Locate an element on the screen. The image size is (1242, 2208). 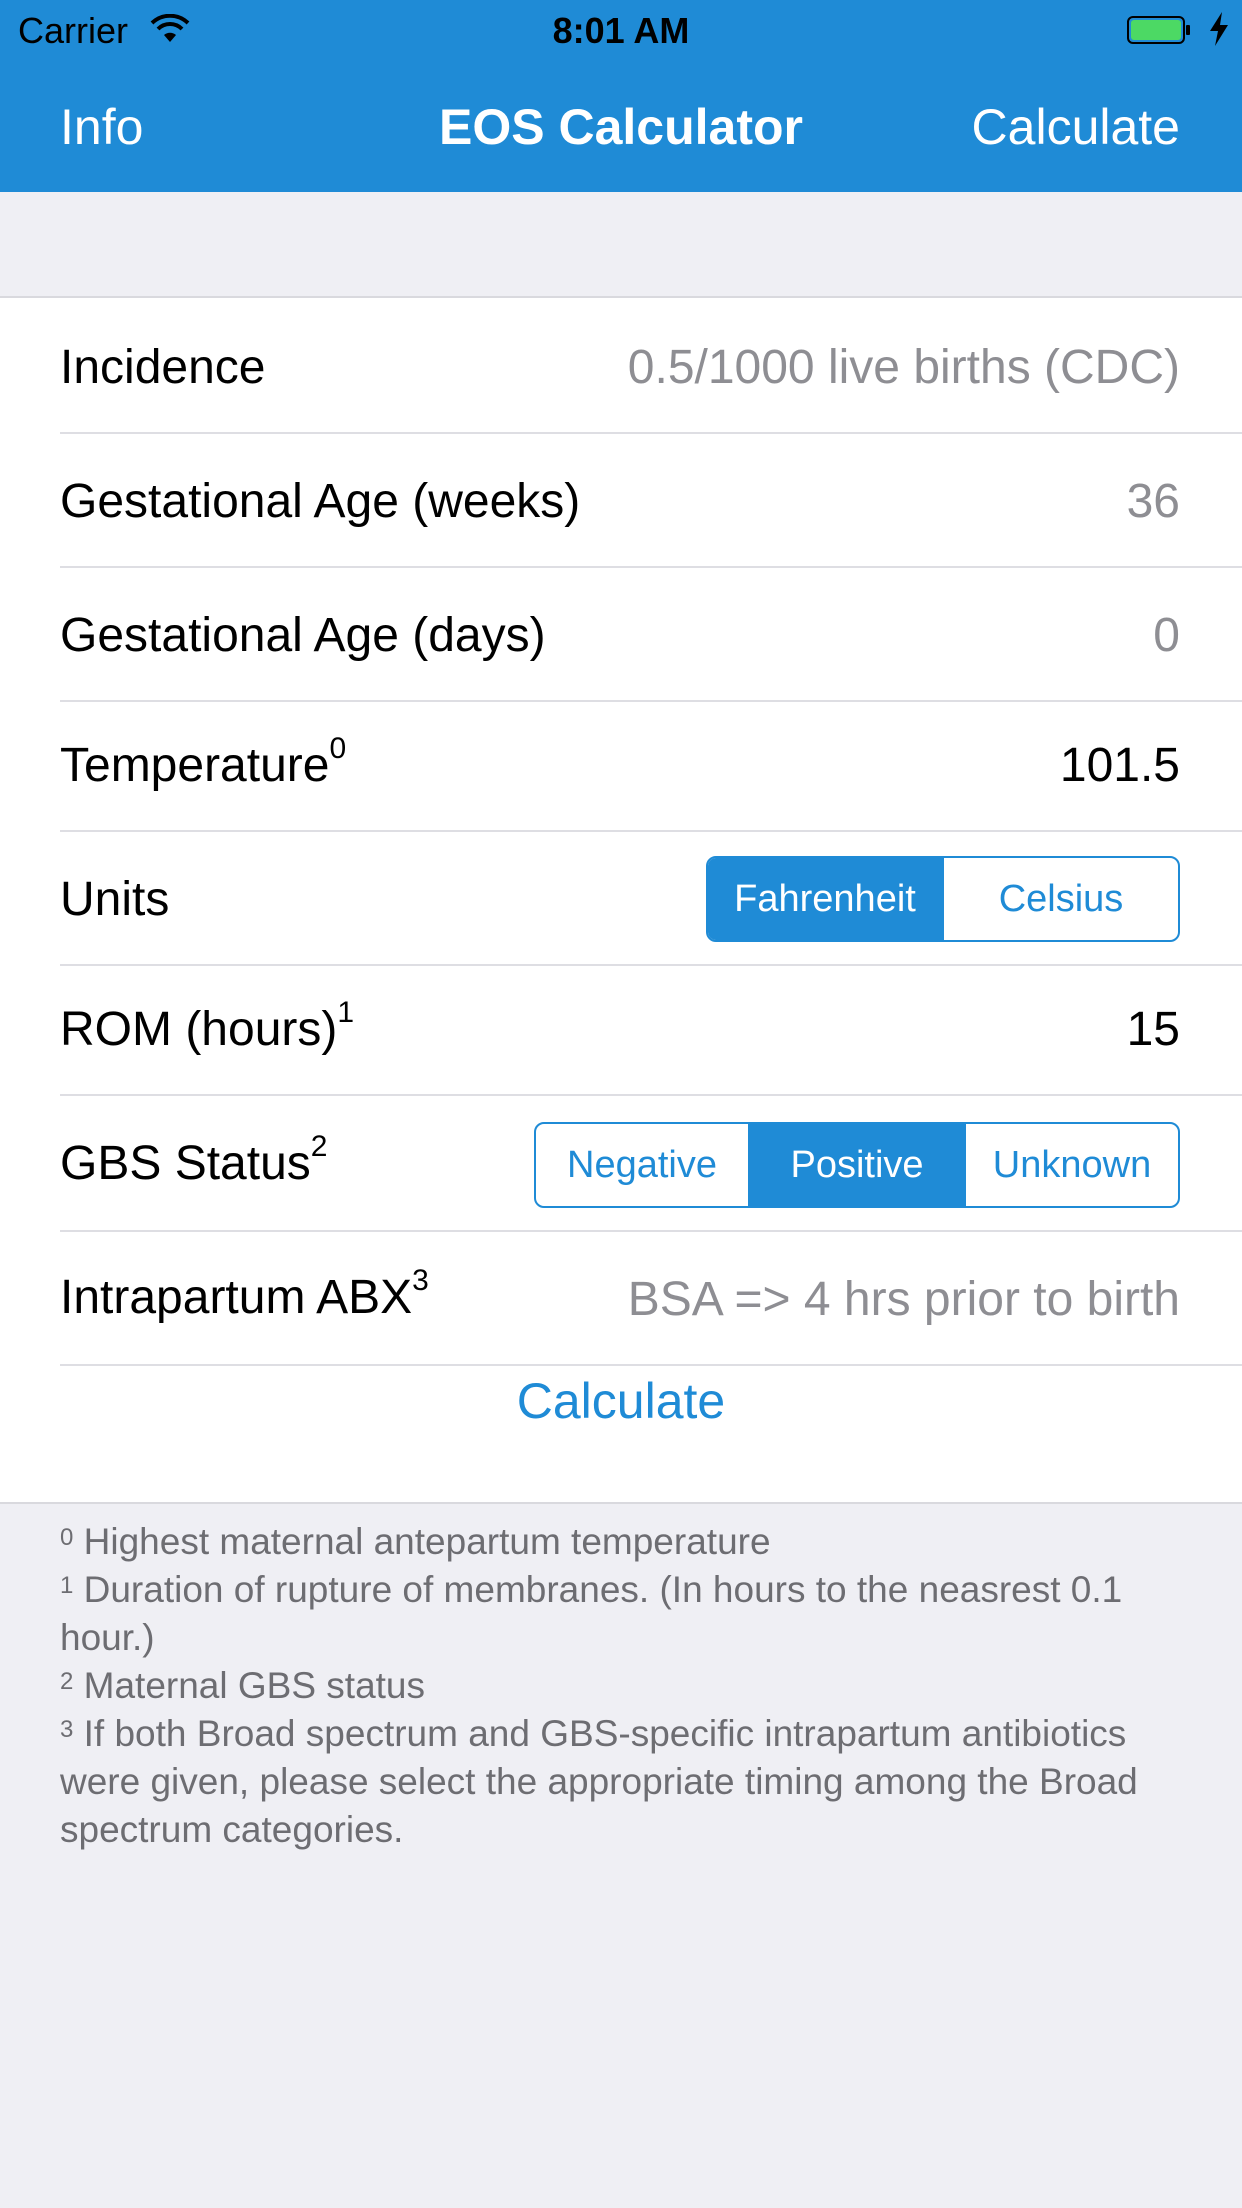
row-rom: ROM (hours)1 15 is located at coordinates (651, 1031).